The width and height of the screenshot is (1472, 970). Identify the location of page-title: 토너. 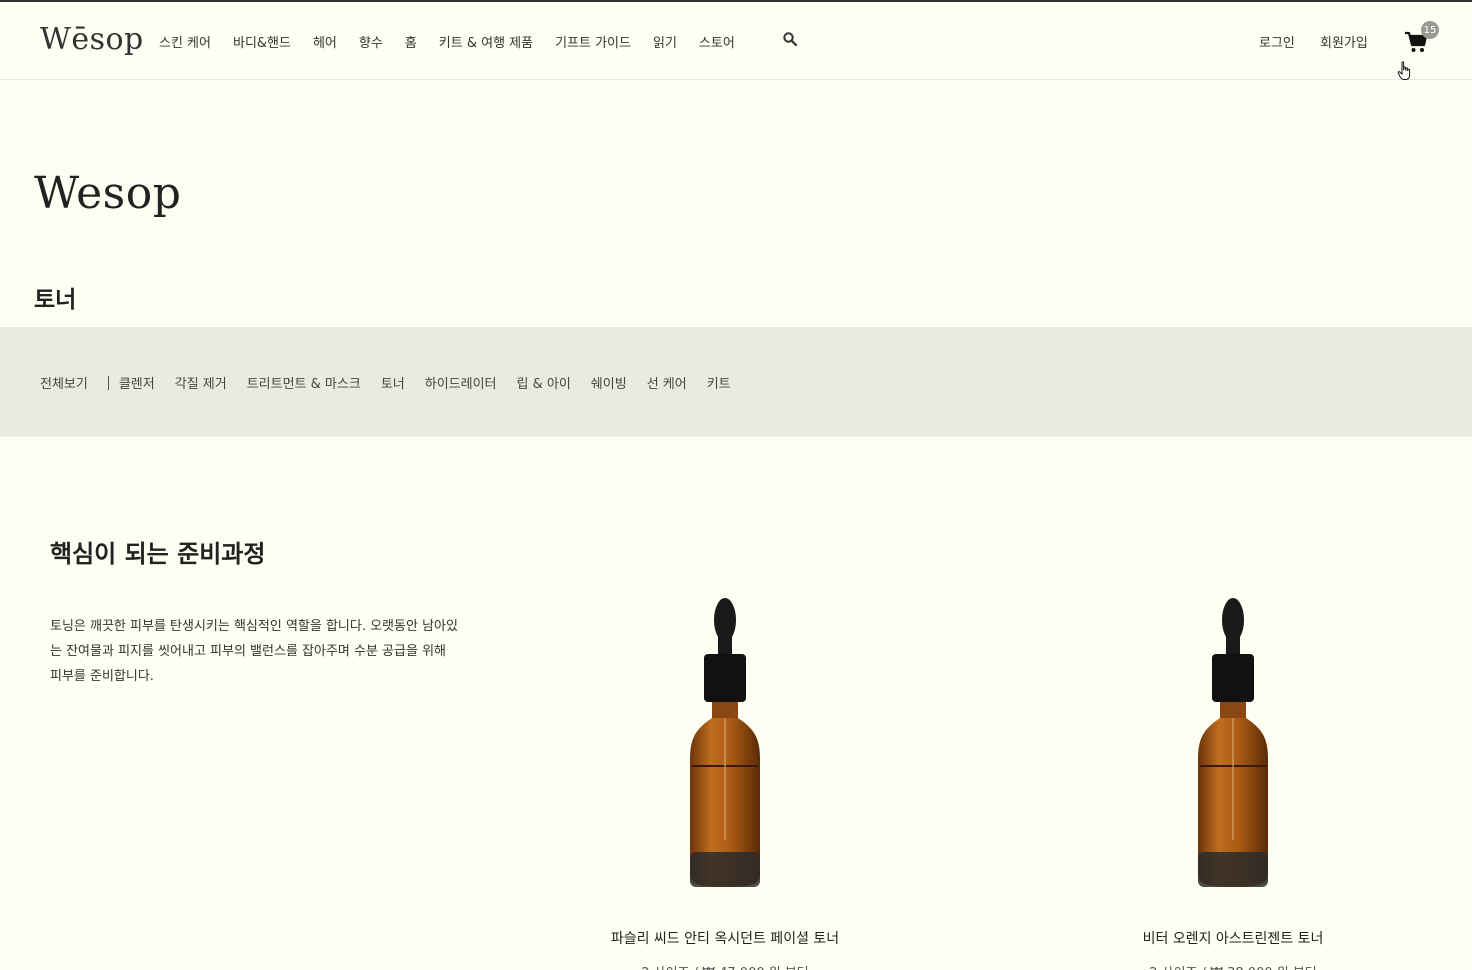
(55, 300).